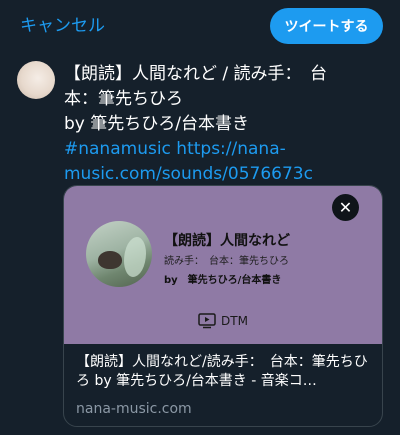 The height and width of the screenshot is (435, 400). I want to click on card-thumbnail, so click(119, 254).